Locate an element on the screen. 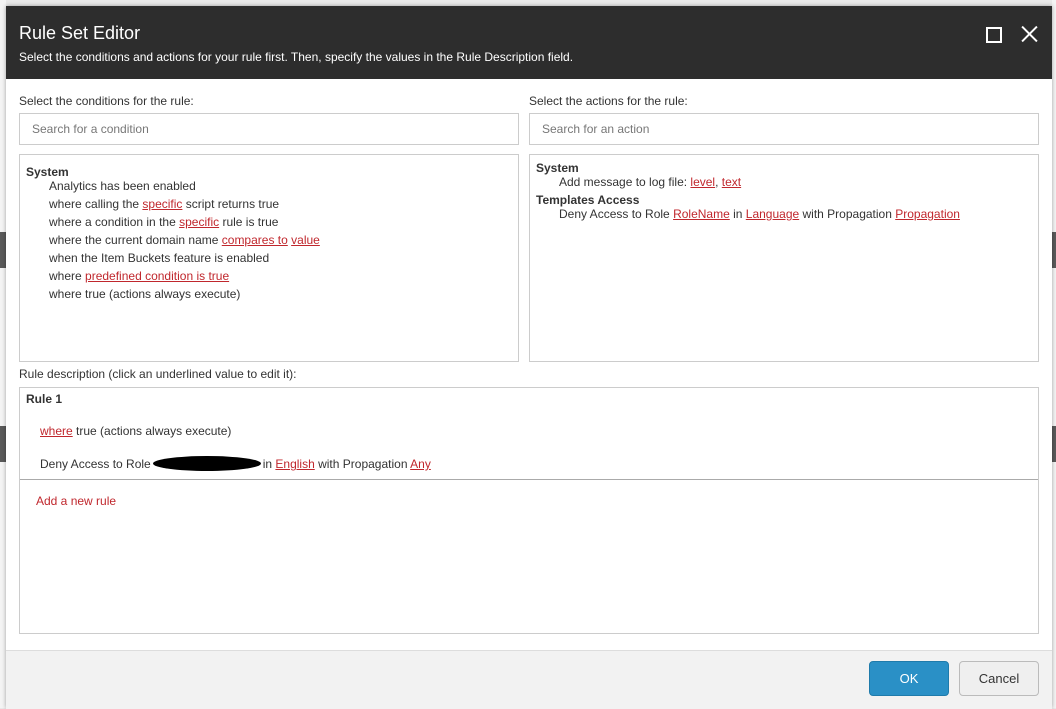  actions-group-system: System is located at coordinates (557, 168).